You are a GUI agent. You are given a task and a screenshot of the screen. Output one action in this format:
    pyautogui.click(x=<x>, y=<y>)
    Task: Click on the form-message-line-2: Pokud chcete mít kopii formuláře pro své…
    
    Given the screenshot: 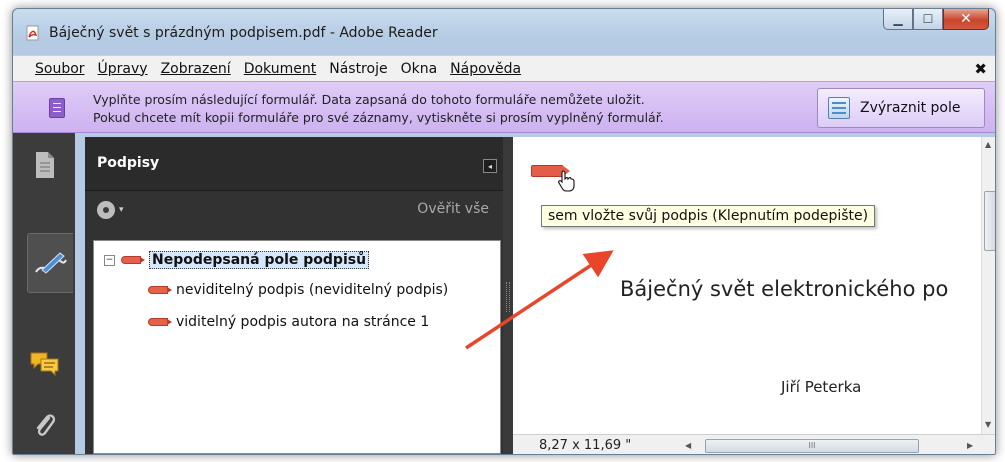 What is the action you would take?
    pyautogui.click(x=378, y=117)
    